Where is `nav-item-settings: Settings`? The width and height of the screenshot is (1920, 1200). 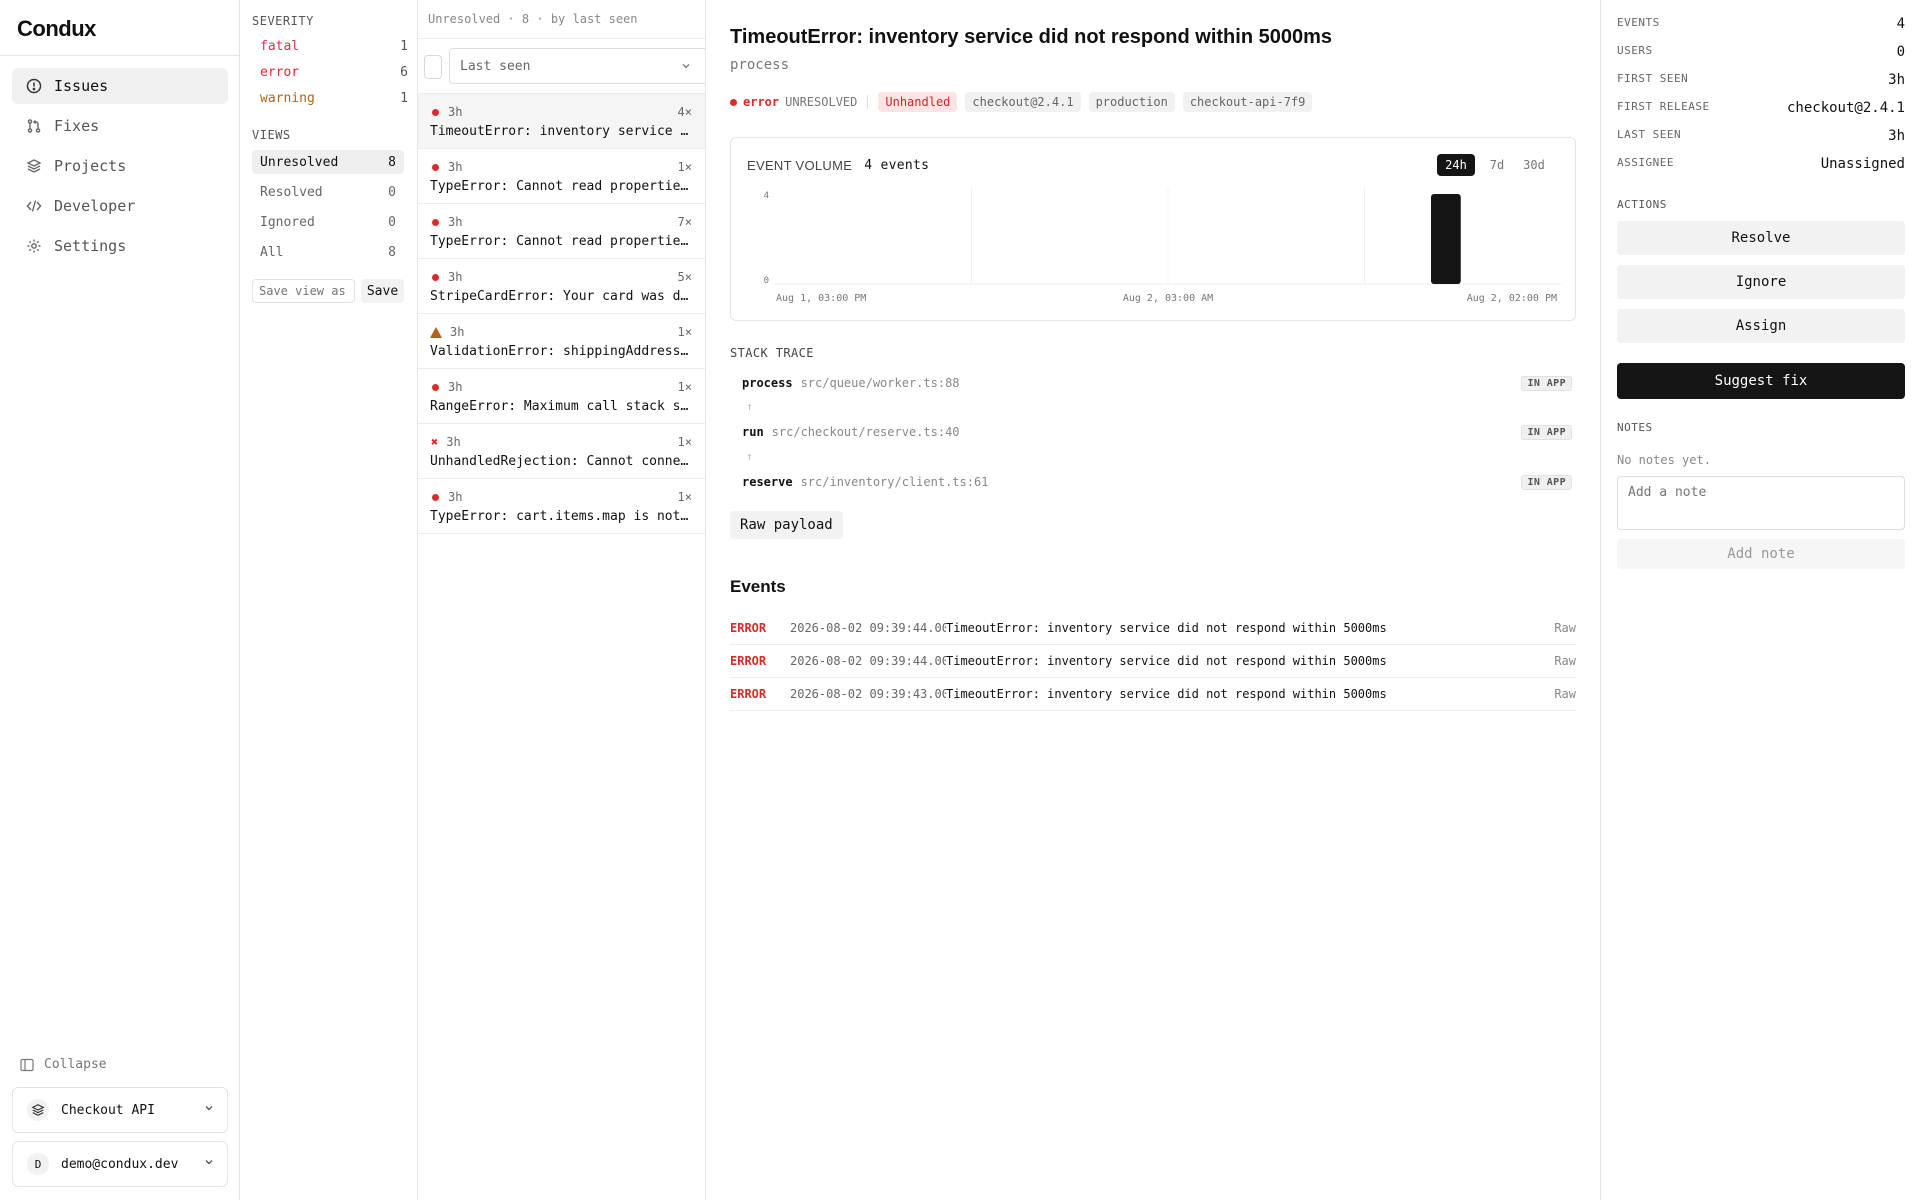
nav-item-settings: Settings is located at coordinates (120, 246).